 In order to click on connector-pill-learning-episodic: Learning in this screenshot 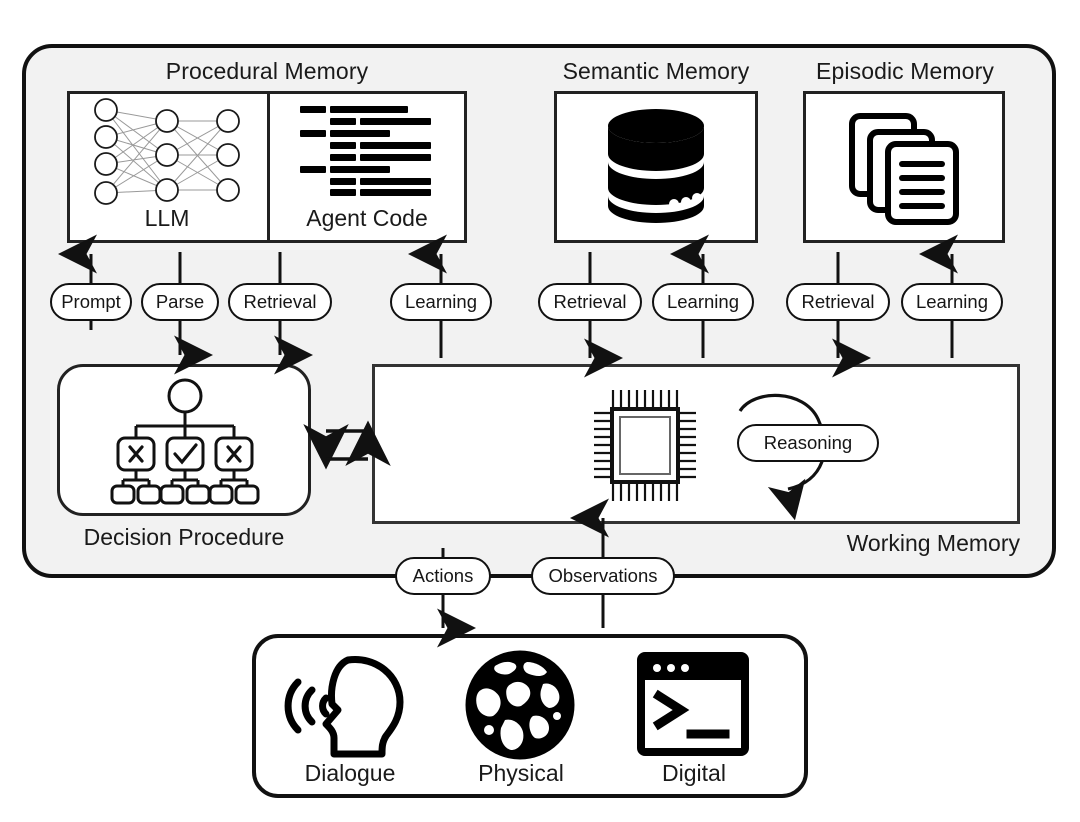, I will do `click(952, 302)`.